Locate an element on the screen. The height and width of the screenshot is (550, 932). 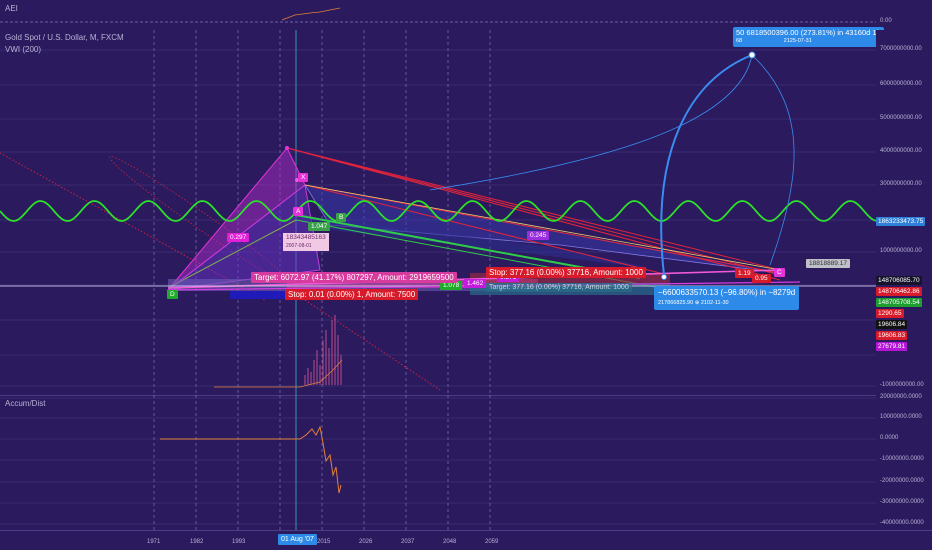
date-callout-date: 2007-08-01 is located at coordinates (299, 246).